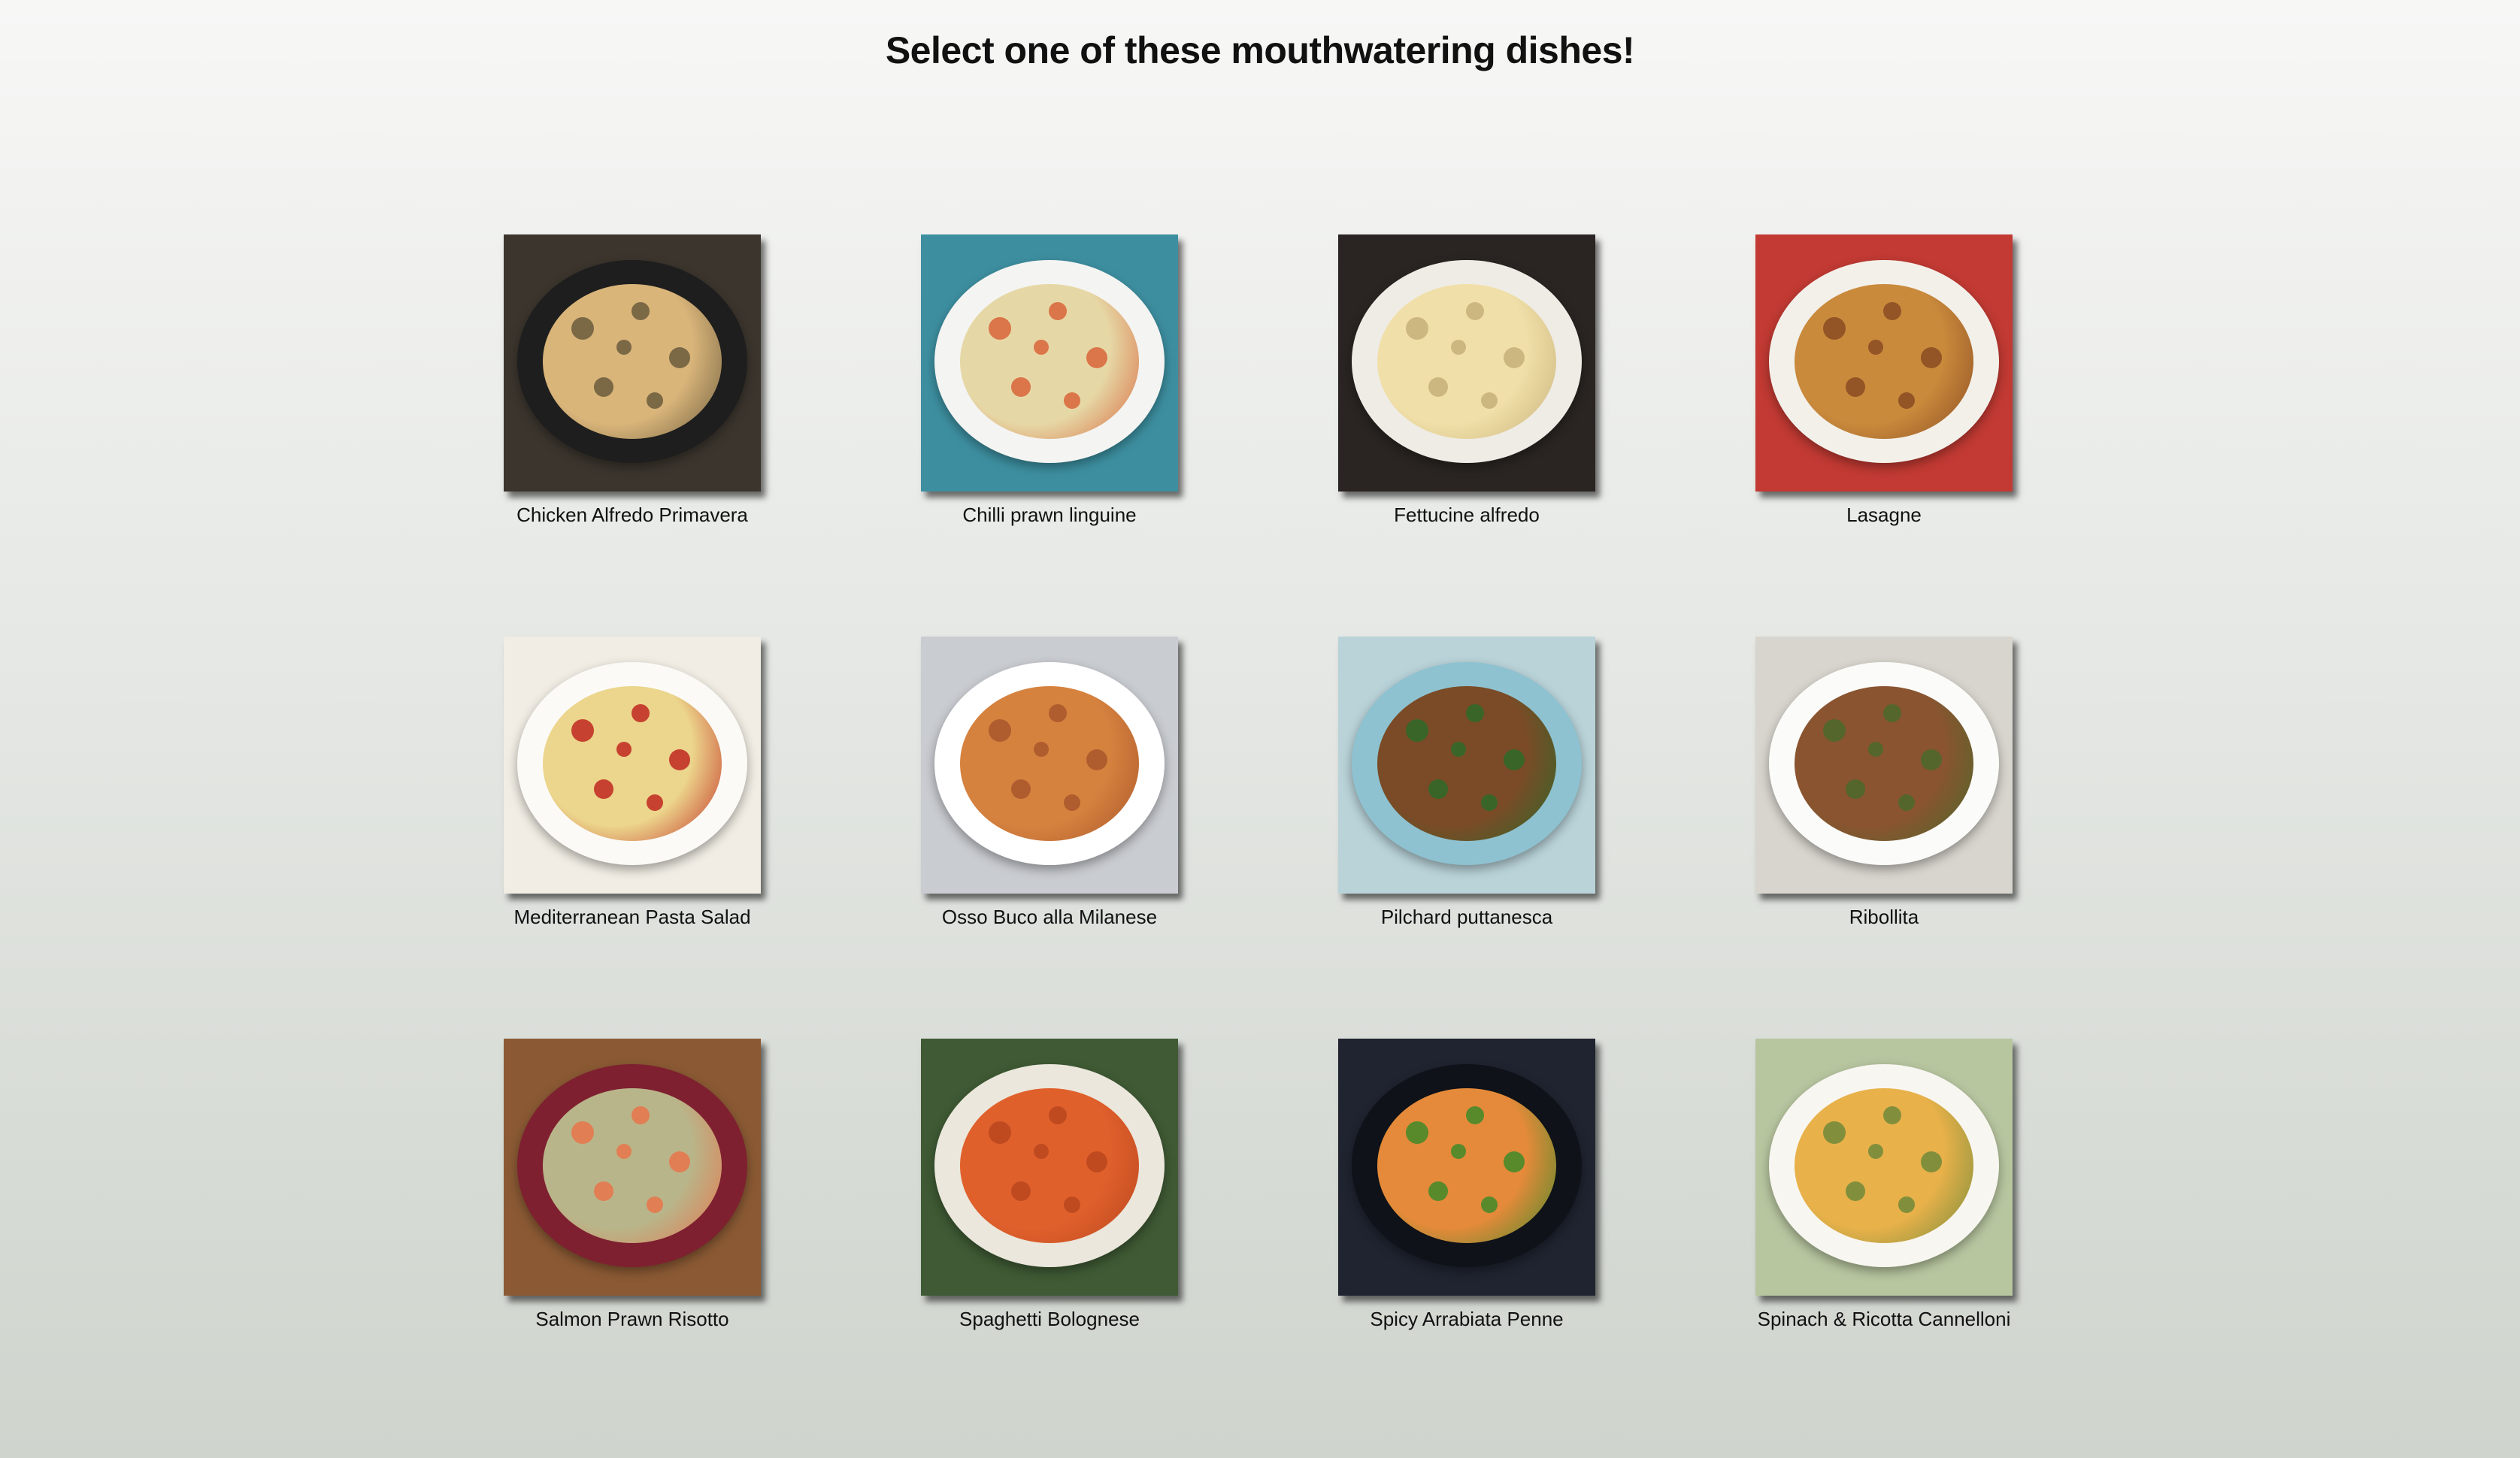 The width and height of the screenshot is (2520, 1458). Describe the element at coordinates (1884, 363) in the screenshot. I see `lasagne-dish-photo` at that location.